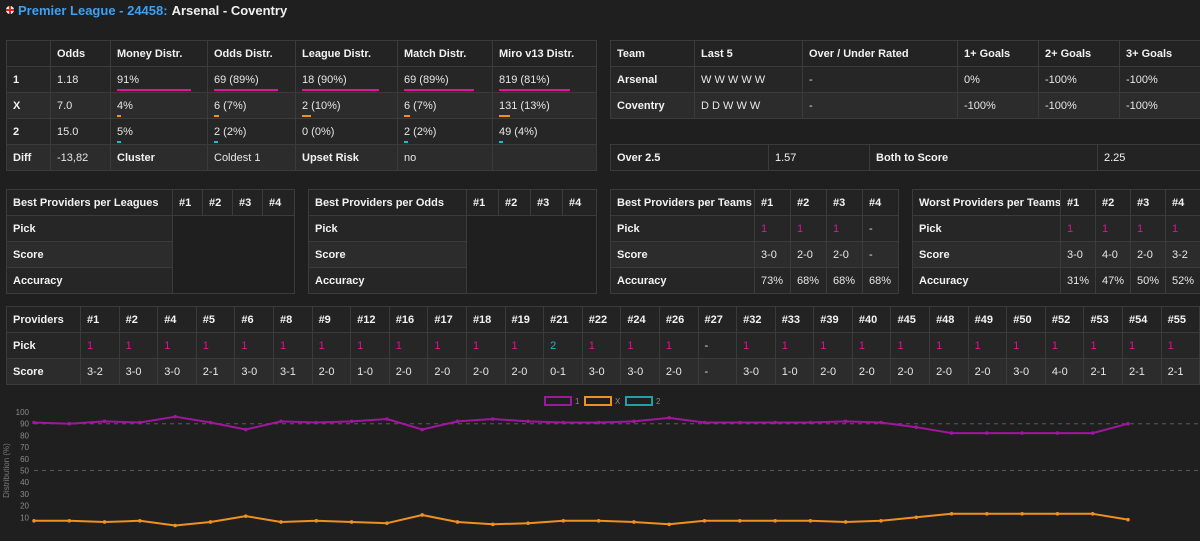 The height and width of the screenshot is (541, 1200). What do you see at coordinates (28, 53) in the screenshot?
I see `odds-header-cell` at bounding box center [28, 53].